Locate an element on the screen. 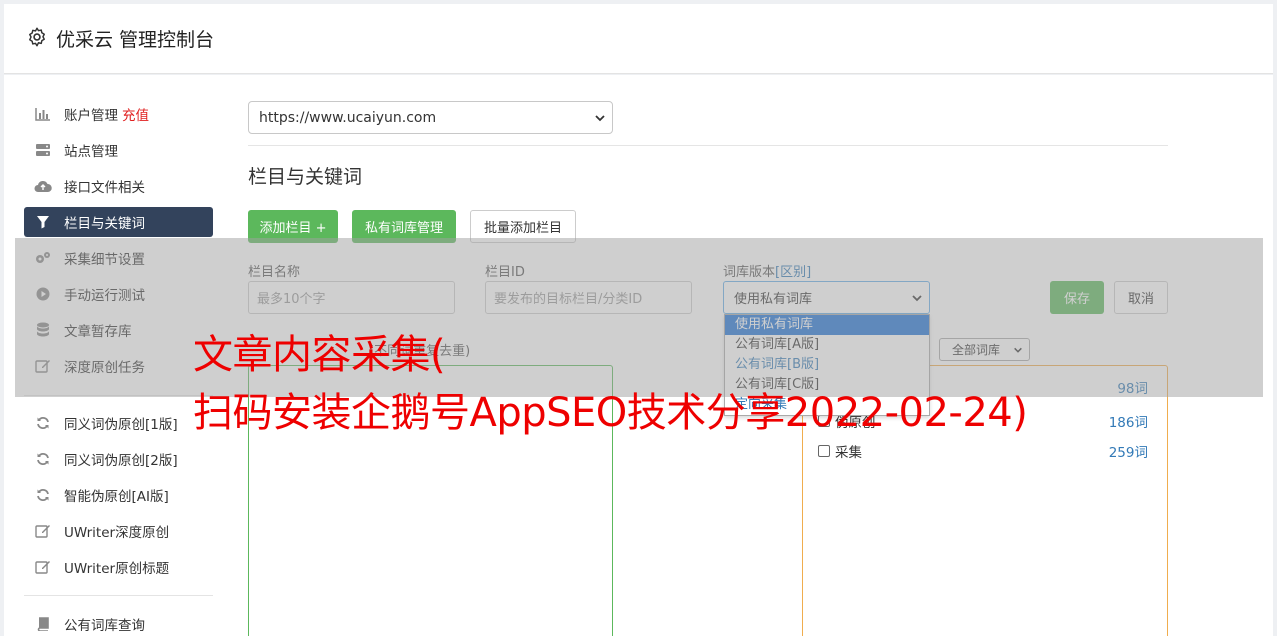  sidebar-item-synonym-2: 同义词伪原创[2版] is located at coordinates (118, 459).